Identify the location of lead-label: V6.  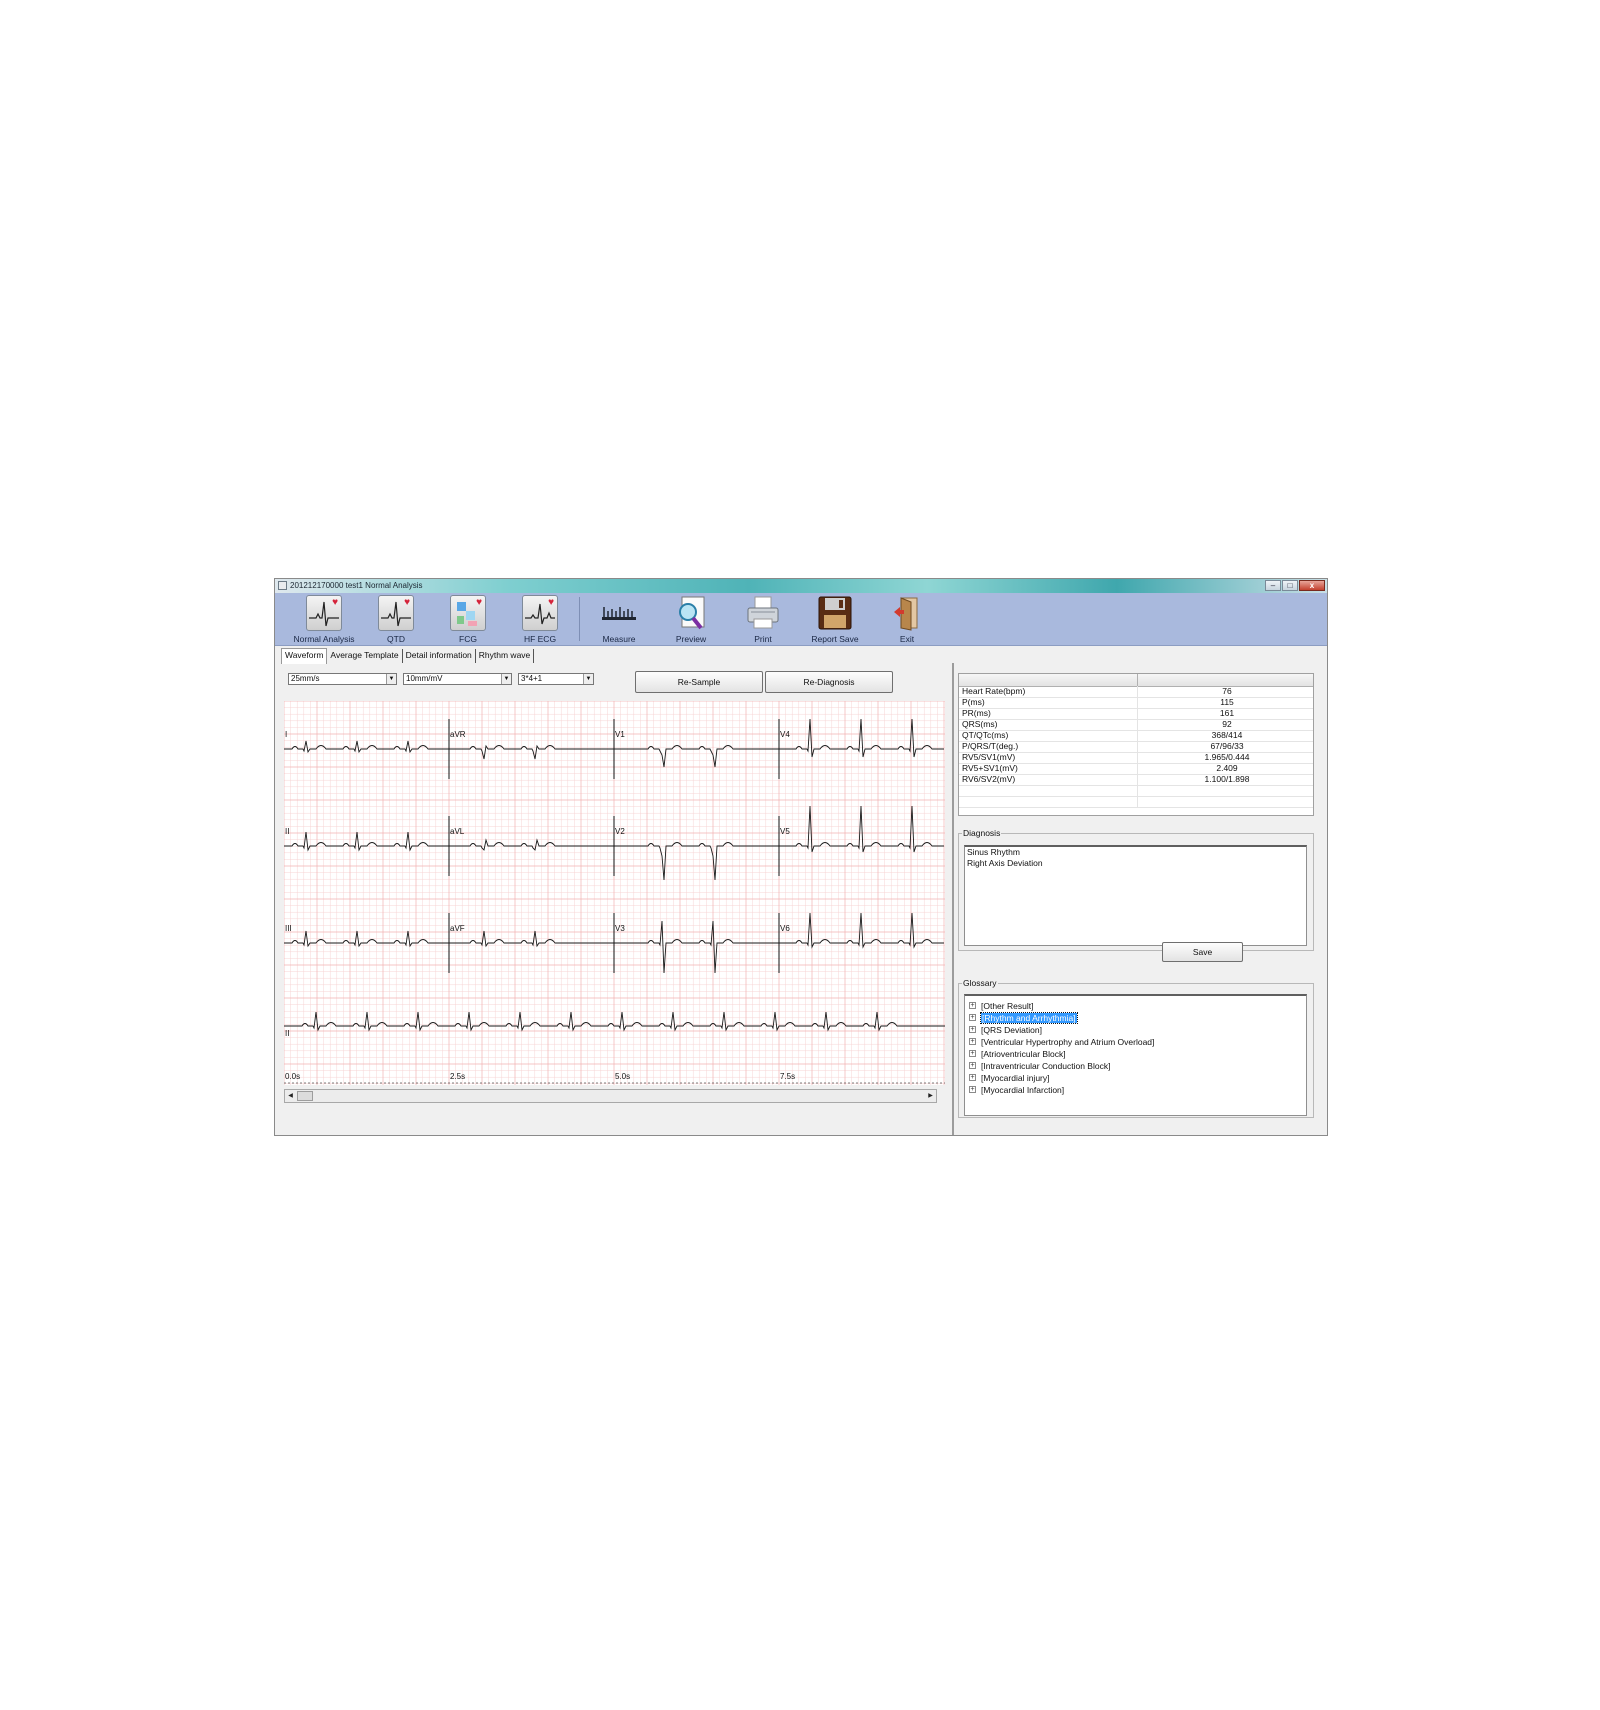
(785, 928).